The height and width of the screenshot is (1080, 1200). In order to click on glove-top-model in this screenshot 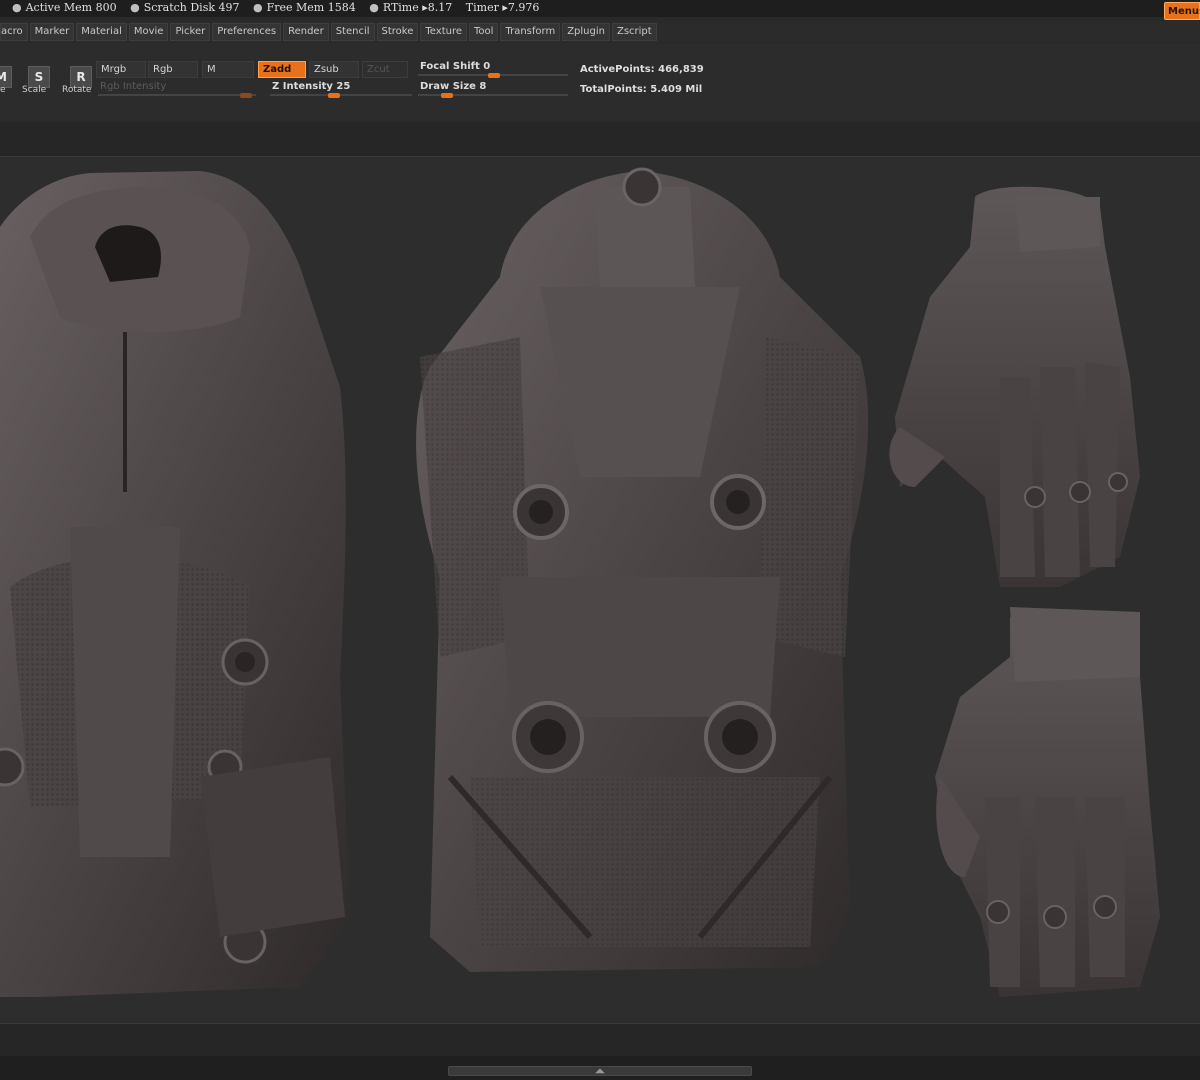, I will do `click(1014, 386)`.